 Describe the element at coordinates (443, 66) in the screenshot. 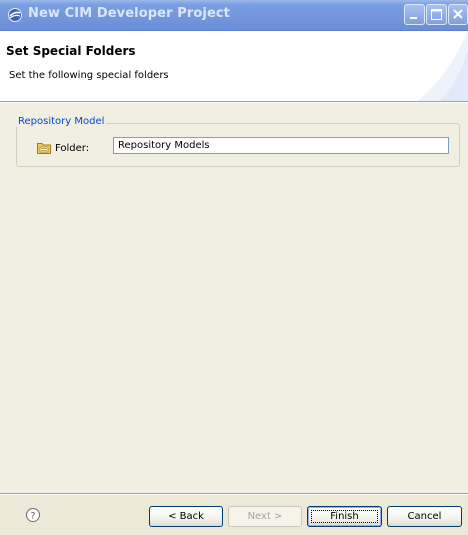

I see `wizard-banner-graphic` at that location.